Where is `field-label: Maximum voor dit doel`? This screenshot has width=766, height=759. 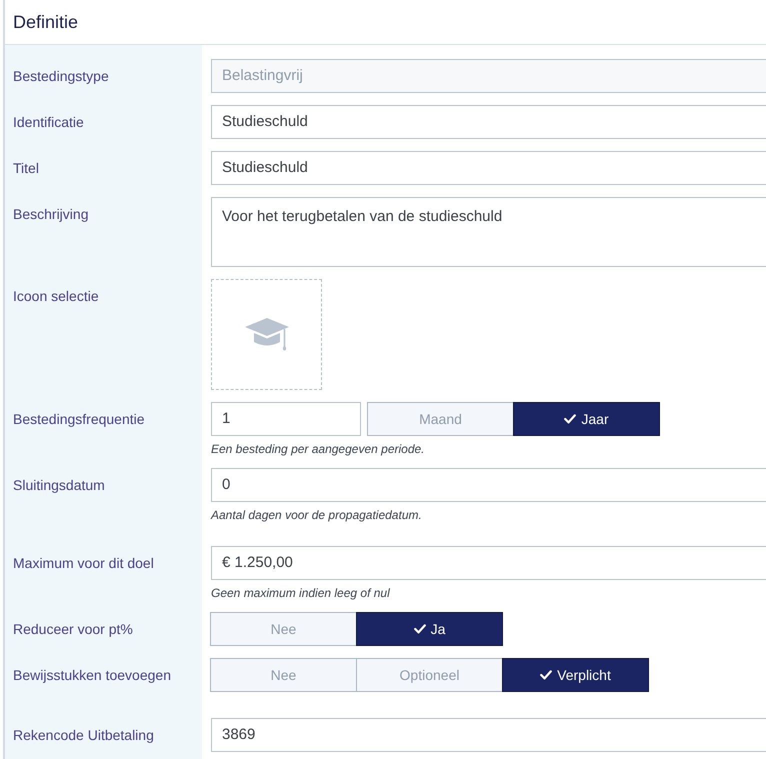 field-label: Maximum voor dit doel is located at coordinates (83, 563).